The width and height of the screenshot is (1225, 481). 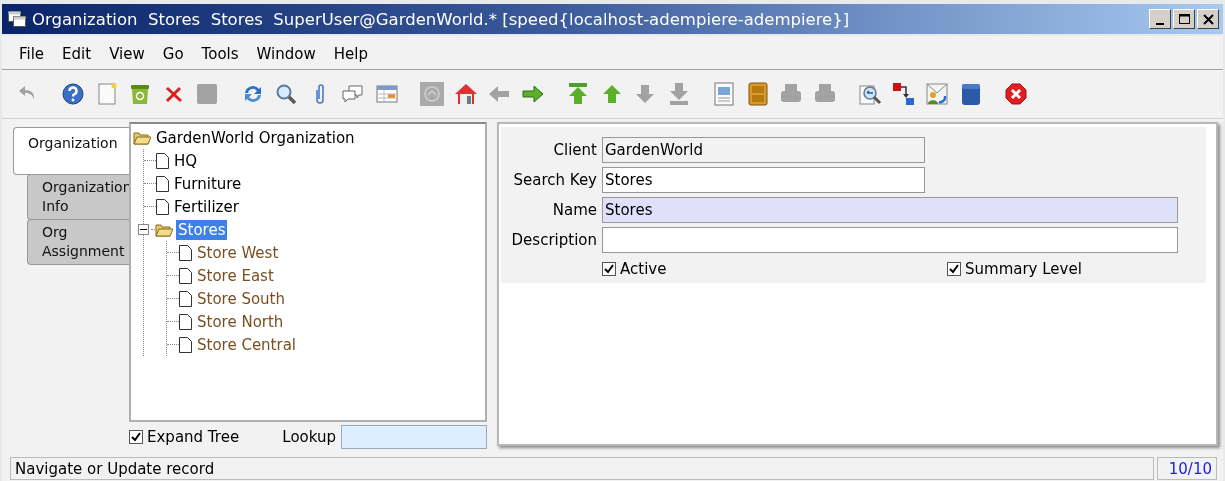 I want to click on record-counter: 10/10, so click(x=1187, y=468).